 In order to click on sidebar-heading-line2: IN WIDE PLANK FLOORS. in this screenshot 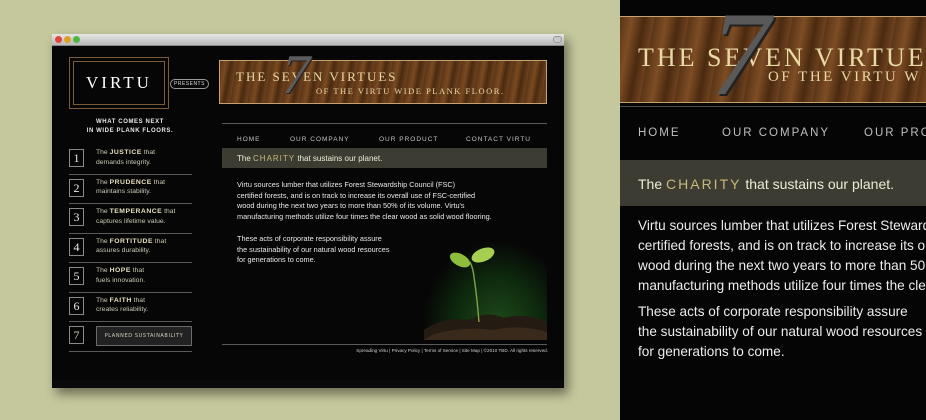, I will do `click(130, 131)`.